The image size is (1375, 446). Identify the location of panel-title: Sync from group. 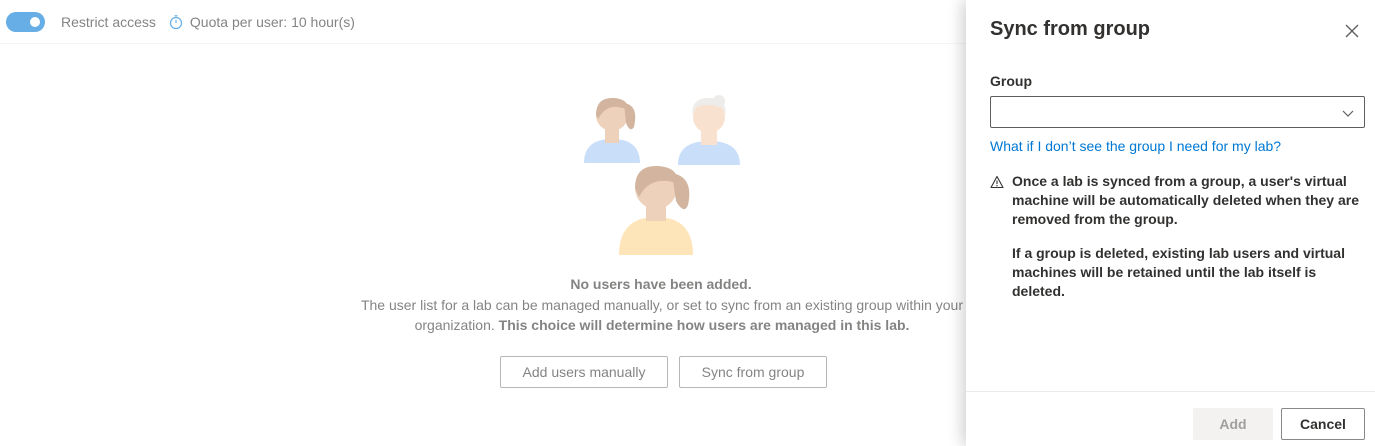
(1070, 29).